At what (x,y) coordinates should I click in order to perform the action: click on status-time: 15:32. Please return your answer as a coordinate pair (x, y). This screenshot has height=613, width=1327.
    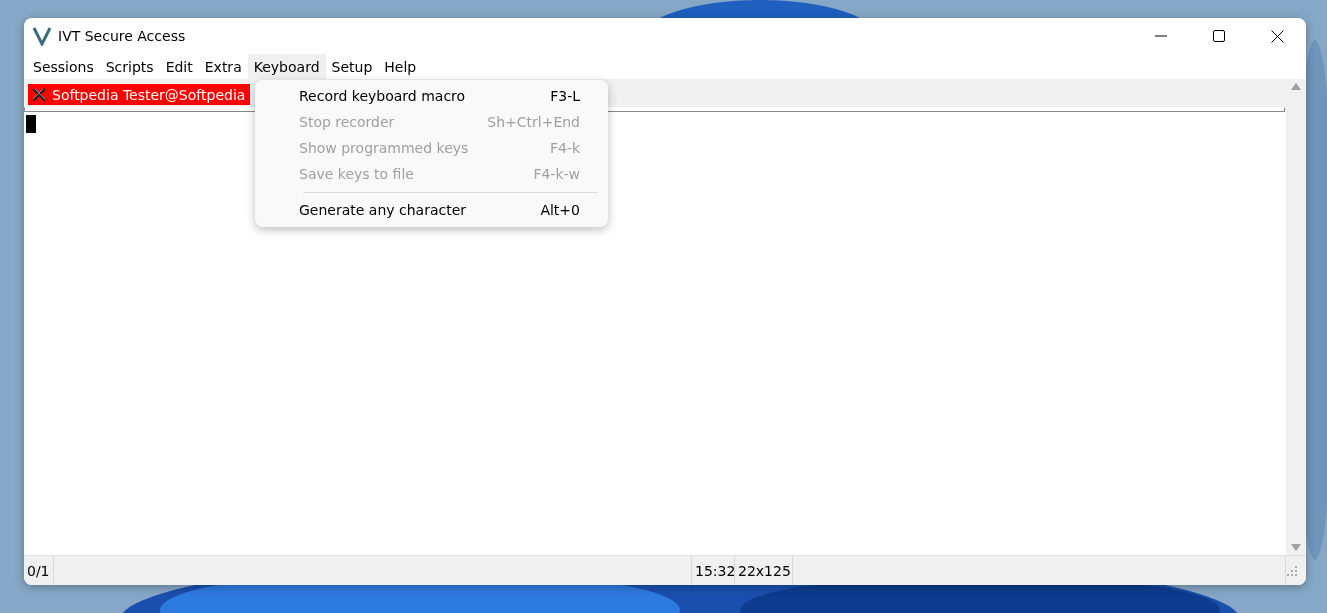
    Looking at the image, I should click on (713, 570).